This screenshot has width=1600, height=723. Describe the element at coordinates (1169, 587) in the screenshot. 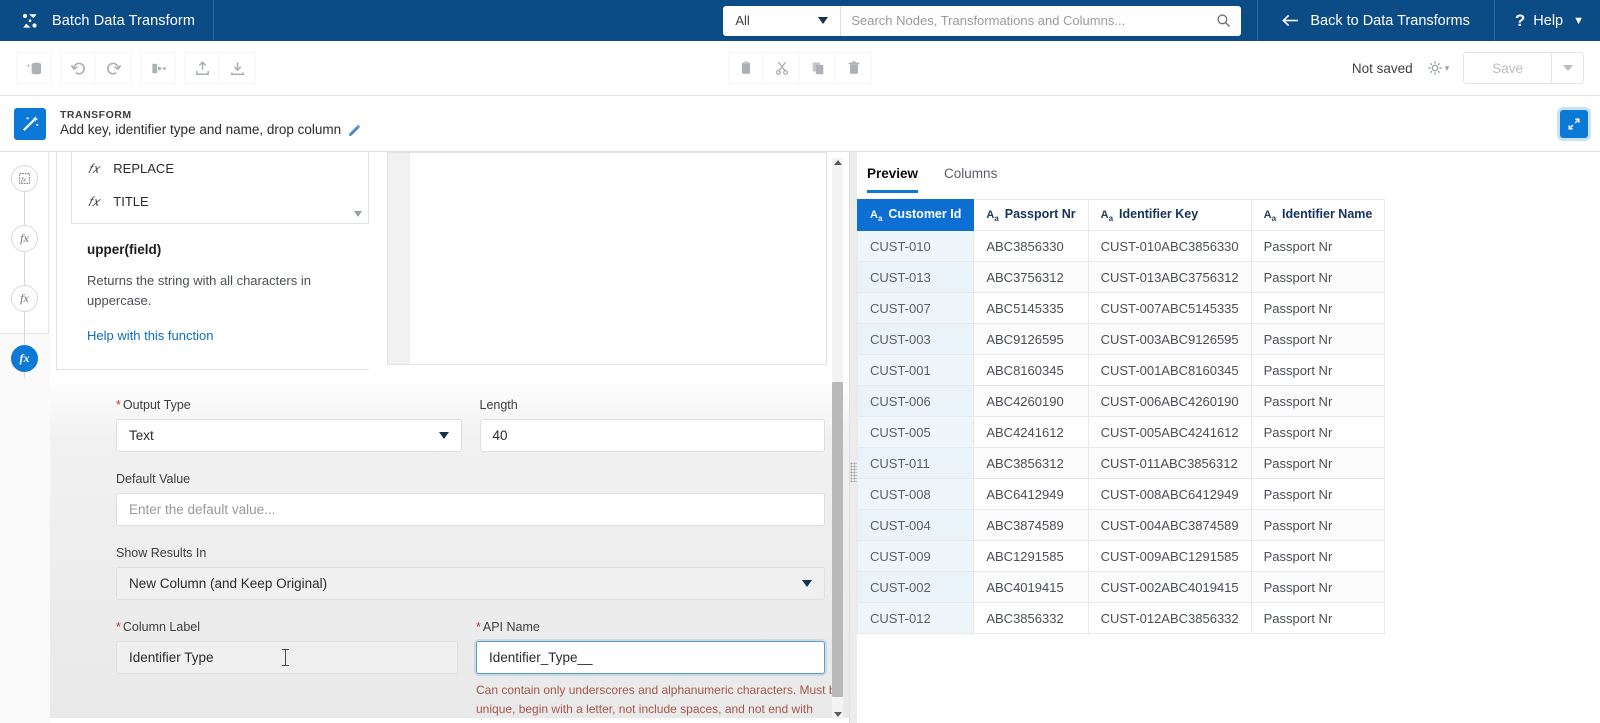

I see `table-cell: CUST-002ABC4019415` at that location.